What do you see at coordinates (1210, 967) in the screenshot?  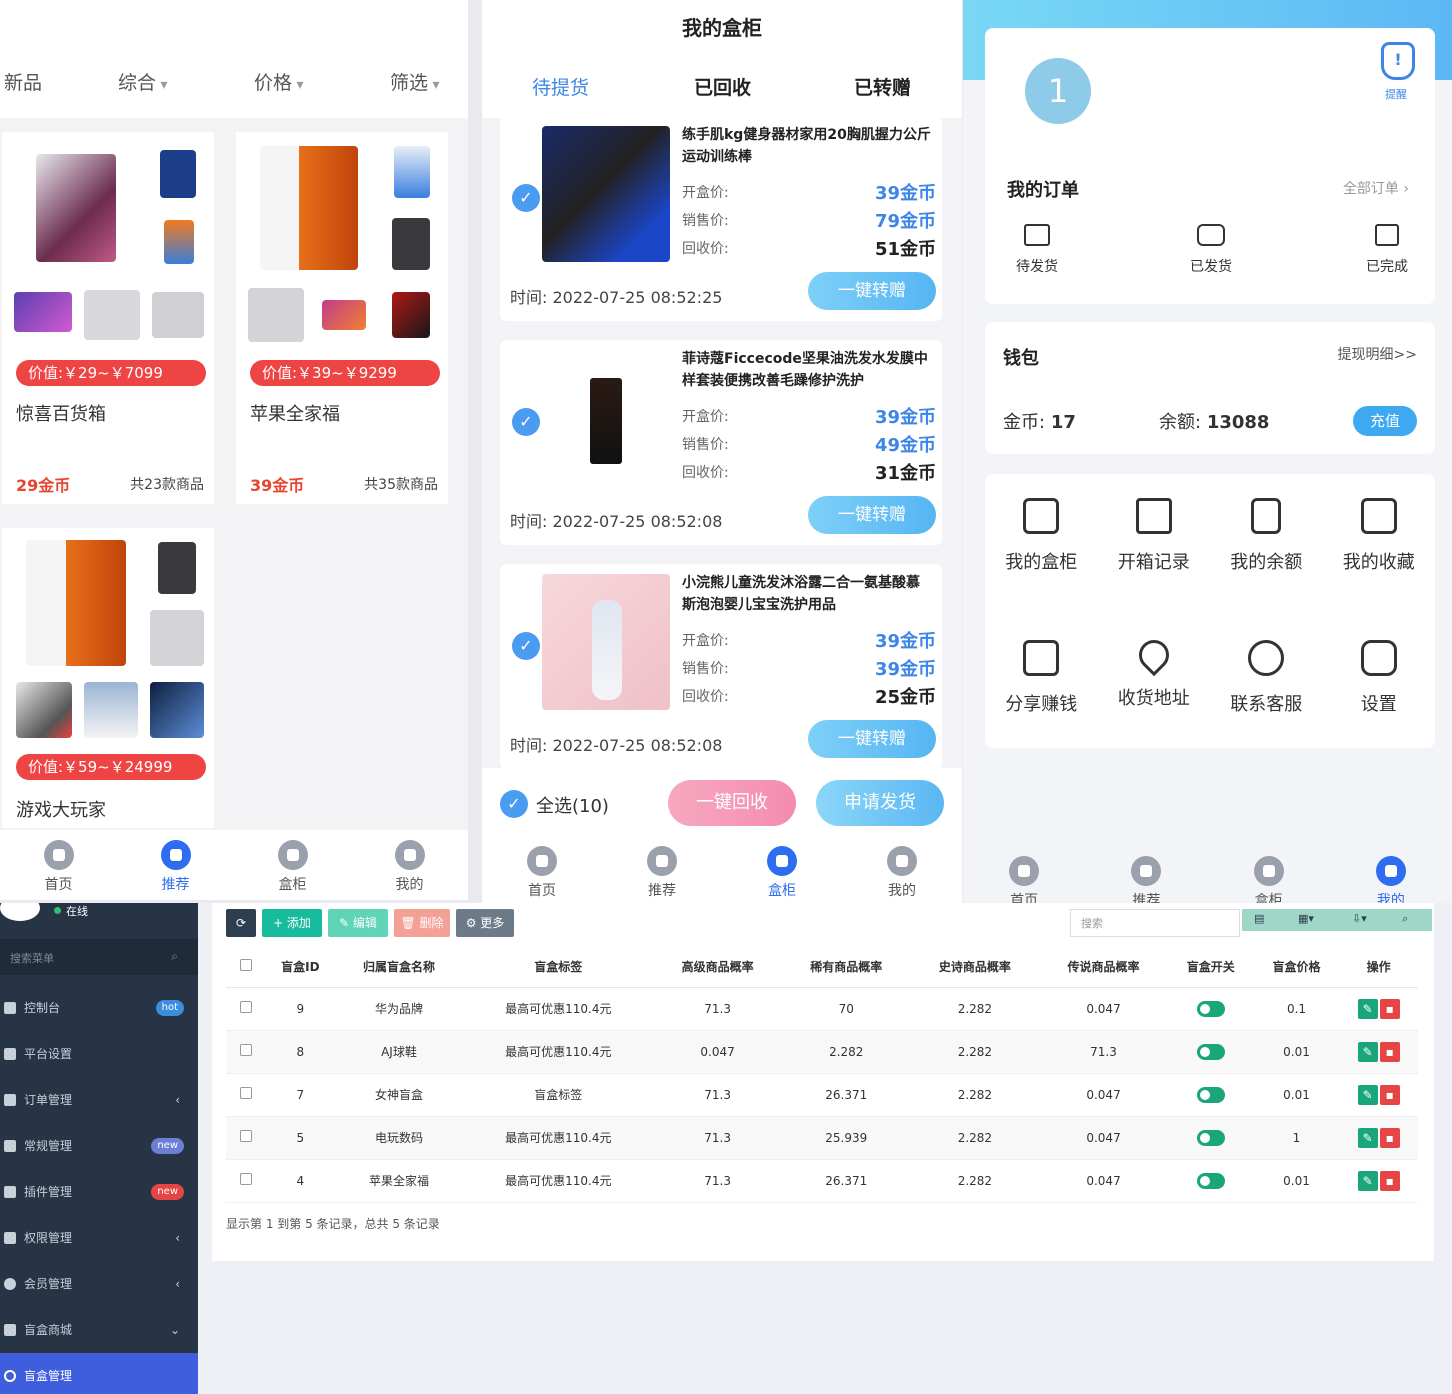 I see `column-switch: 盲盒开关` at bounding box center [1210, 967].